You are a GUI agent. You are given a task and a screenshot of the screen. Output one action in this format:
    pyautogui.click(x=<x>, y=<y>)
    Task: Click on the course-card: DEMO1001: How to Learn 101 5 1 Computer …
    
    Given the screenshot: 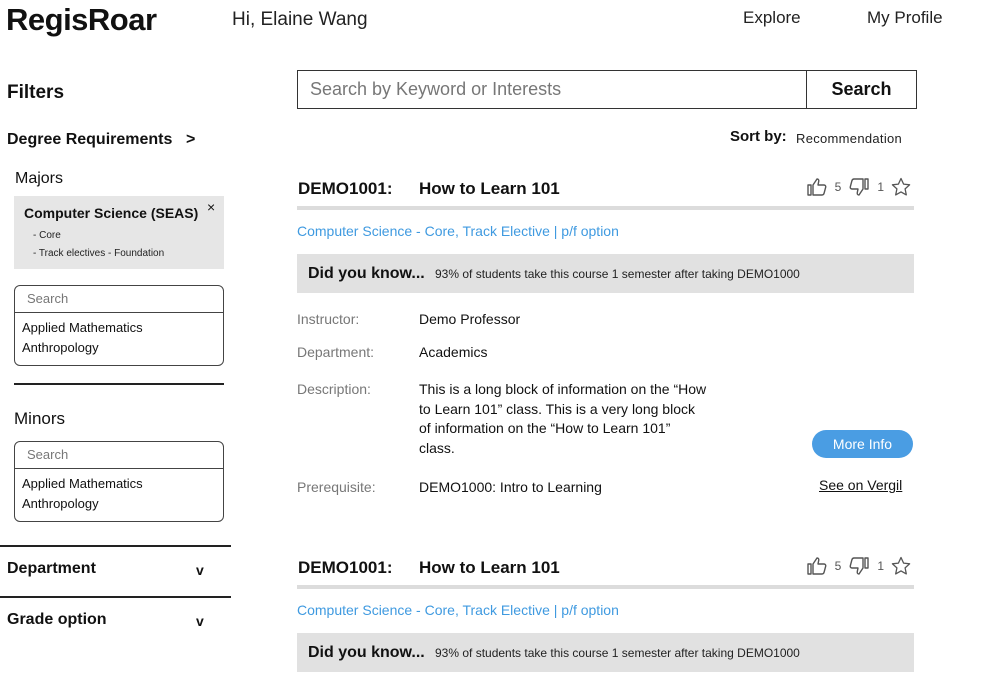 What is the action you would take?
    pyautogui.click(x=605, y=622)
    